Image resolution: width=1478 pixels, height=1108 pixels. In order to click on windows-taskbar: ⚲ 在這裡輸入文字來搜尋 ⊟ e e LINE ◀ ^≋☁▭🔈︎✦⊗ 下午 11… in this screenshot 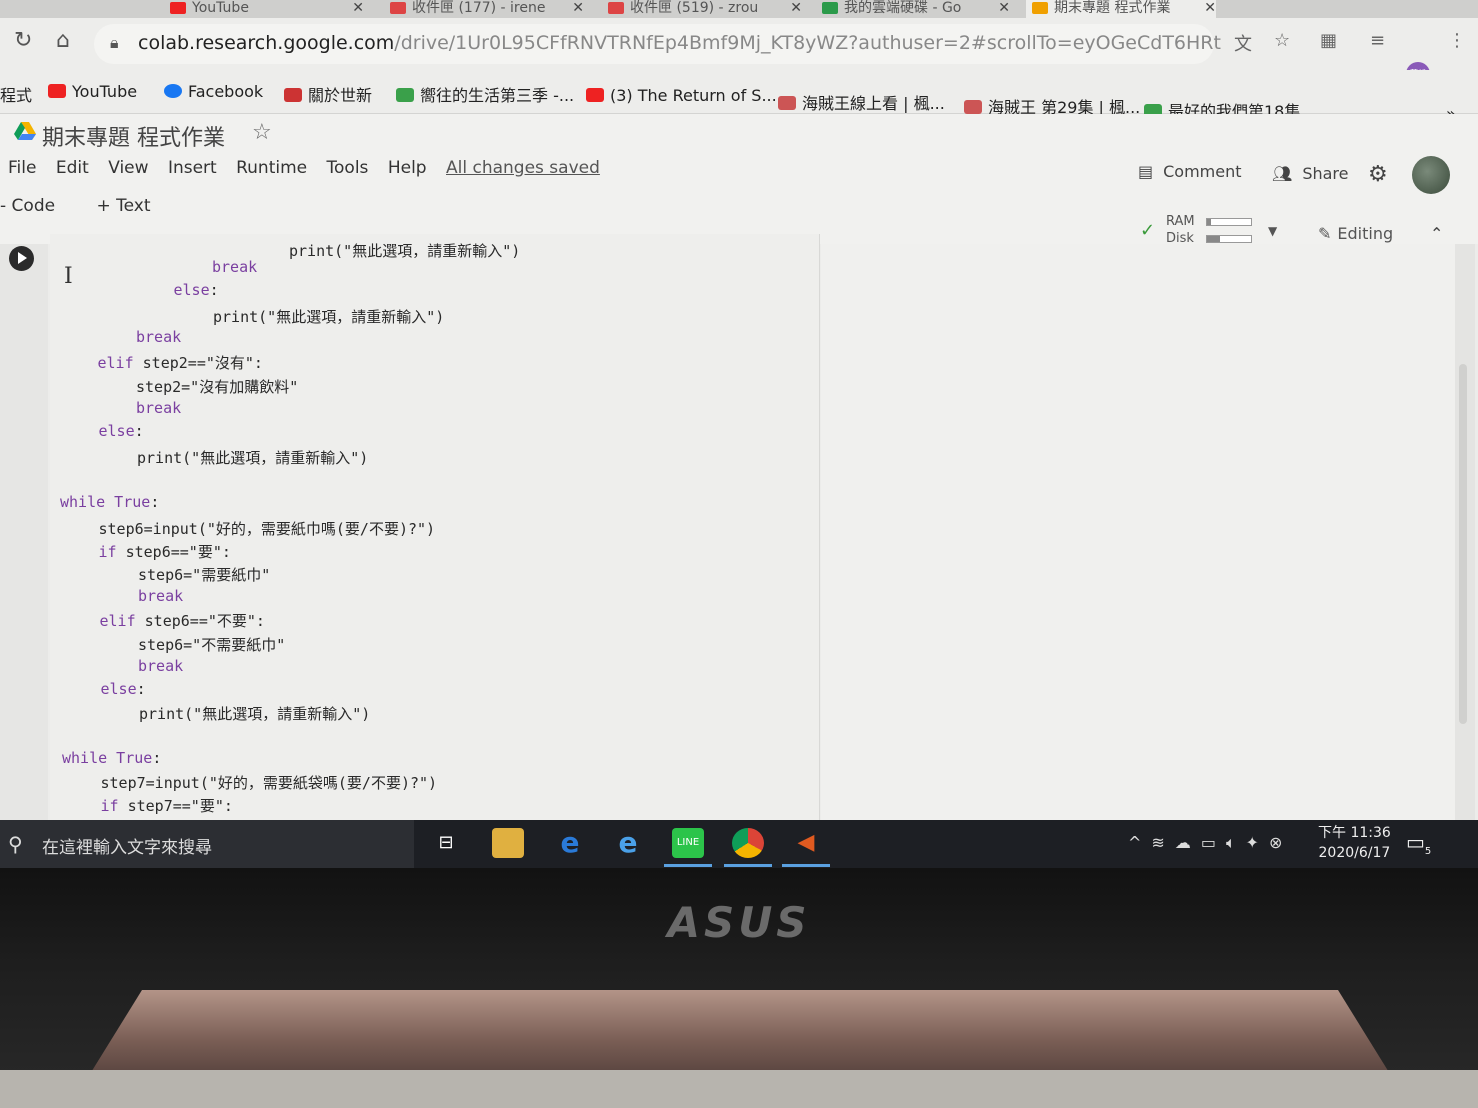, I will do `click(739, 844)`.